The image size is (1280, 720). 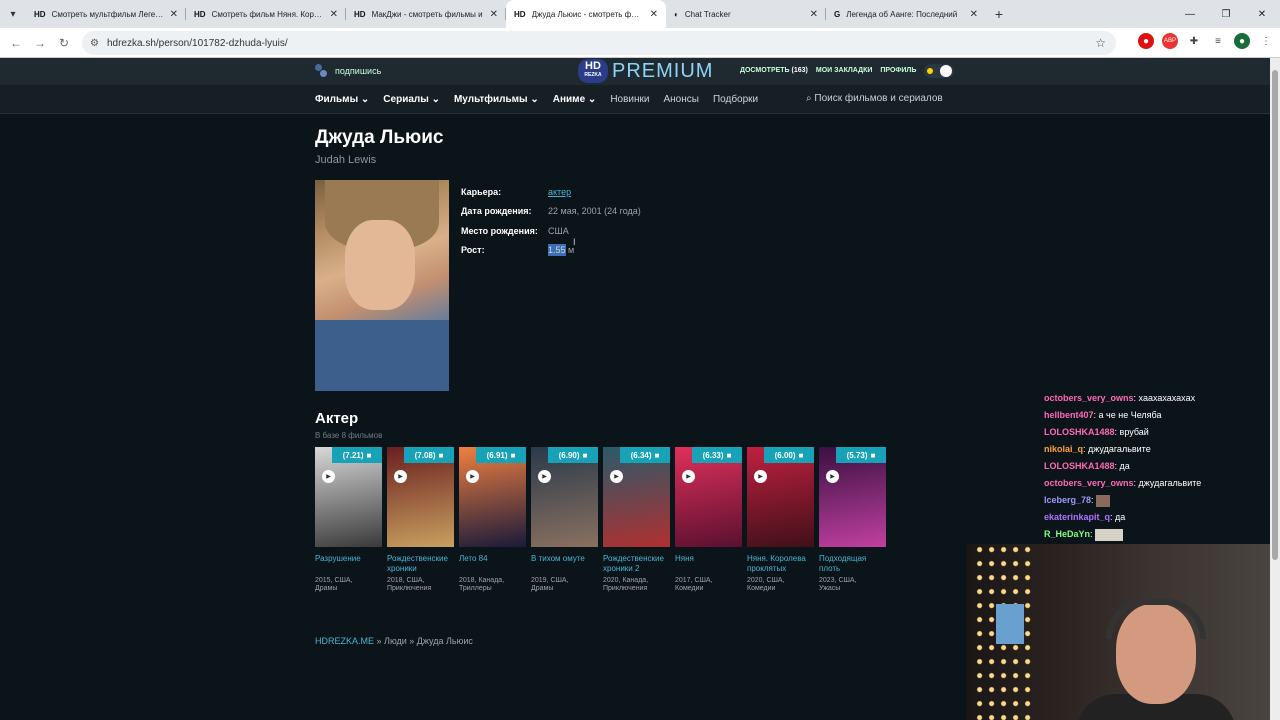 What do you see at coordinates (1218, 41) in the screenshot?
I see `reading-list-icon: ≡` at bounding box center [1218, 41].